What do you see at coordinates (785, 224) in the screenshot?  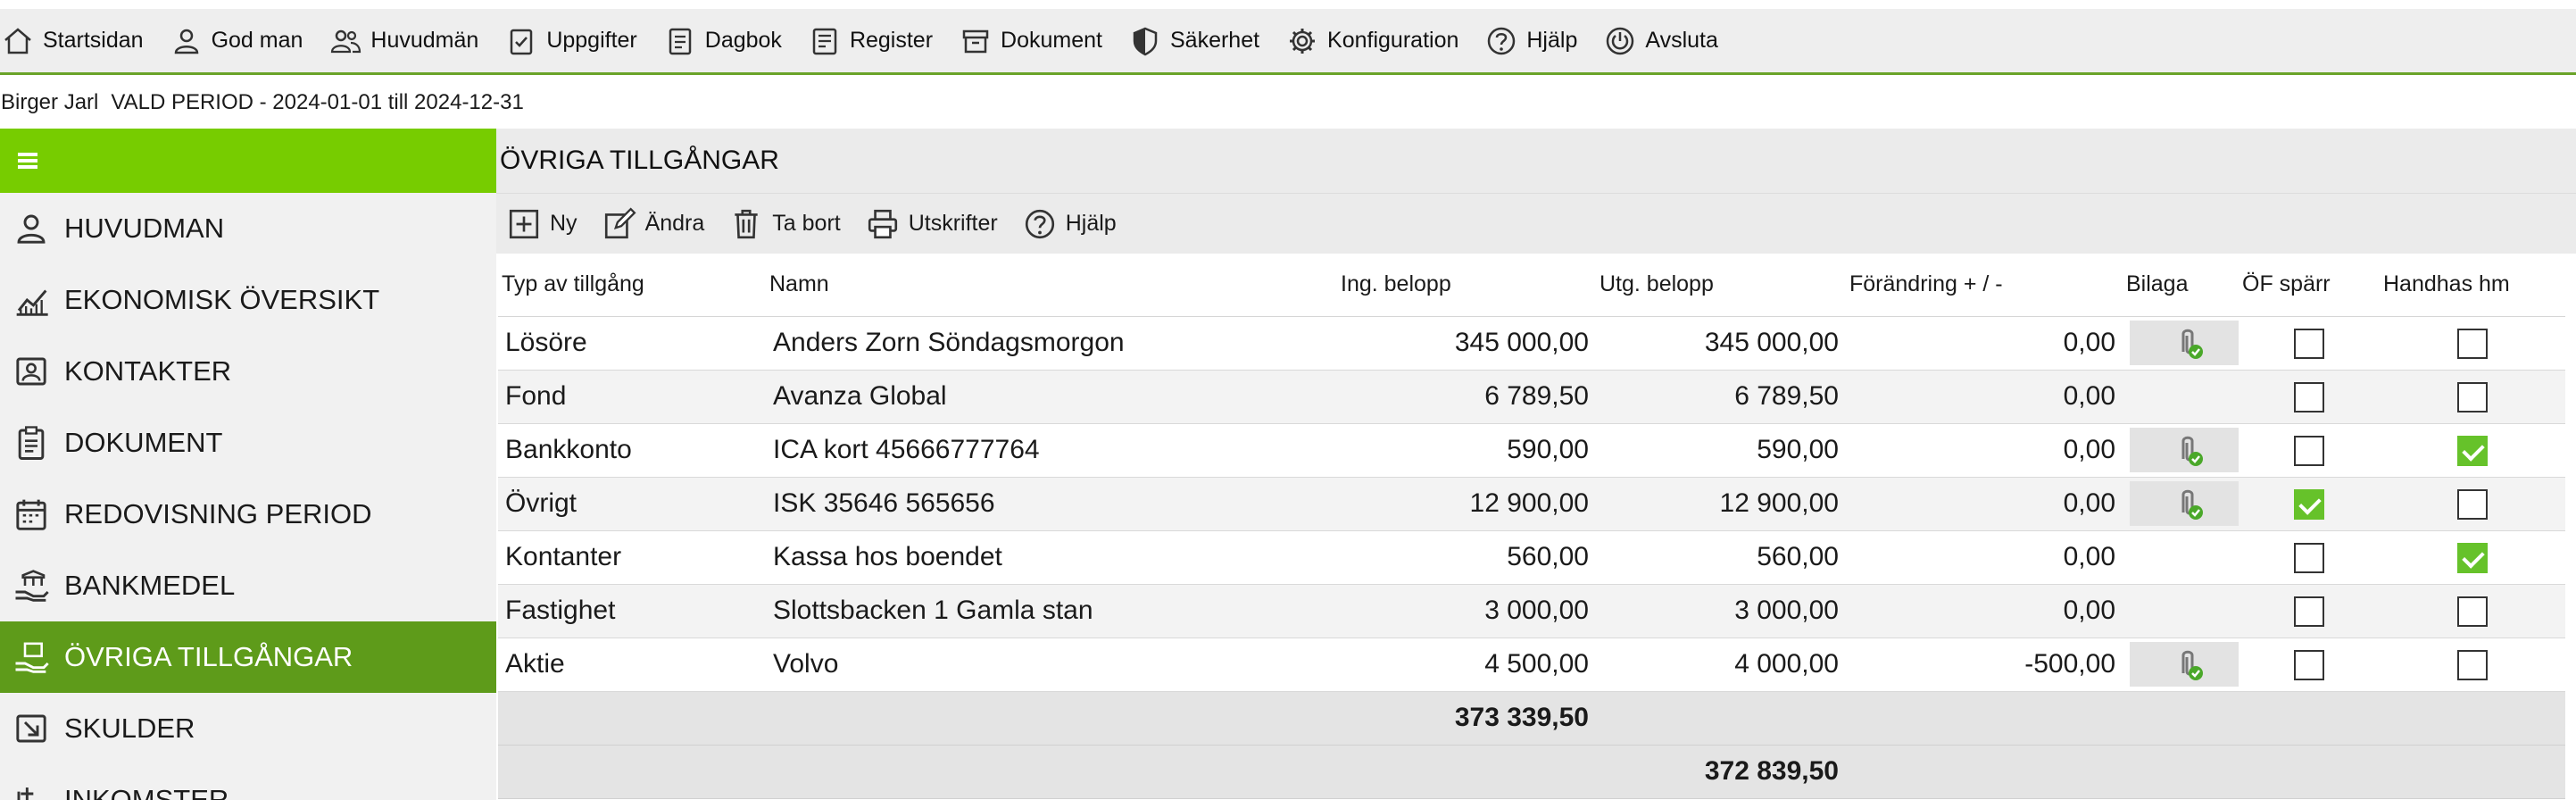 I see `toolbar-button-3: Ta bort` at bounding box center [785, 224].